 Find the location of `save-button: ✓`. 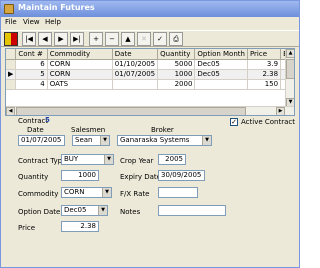

save-button: ✓ is located at coordinates (160, 39).